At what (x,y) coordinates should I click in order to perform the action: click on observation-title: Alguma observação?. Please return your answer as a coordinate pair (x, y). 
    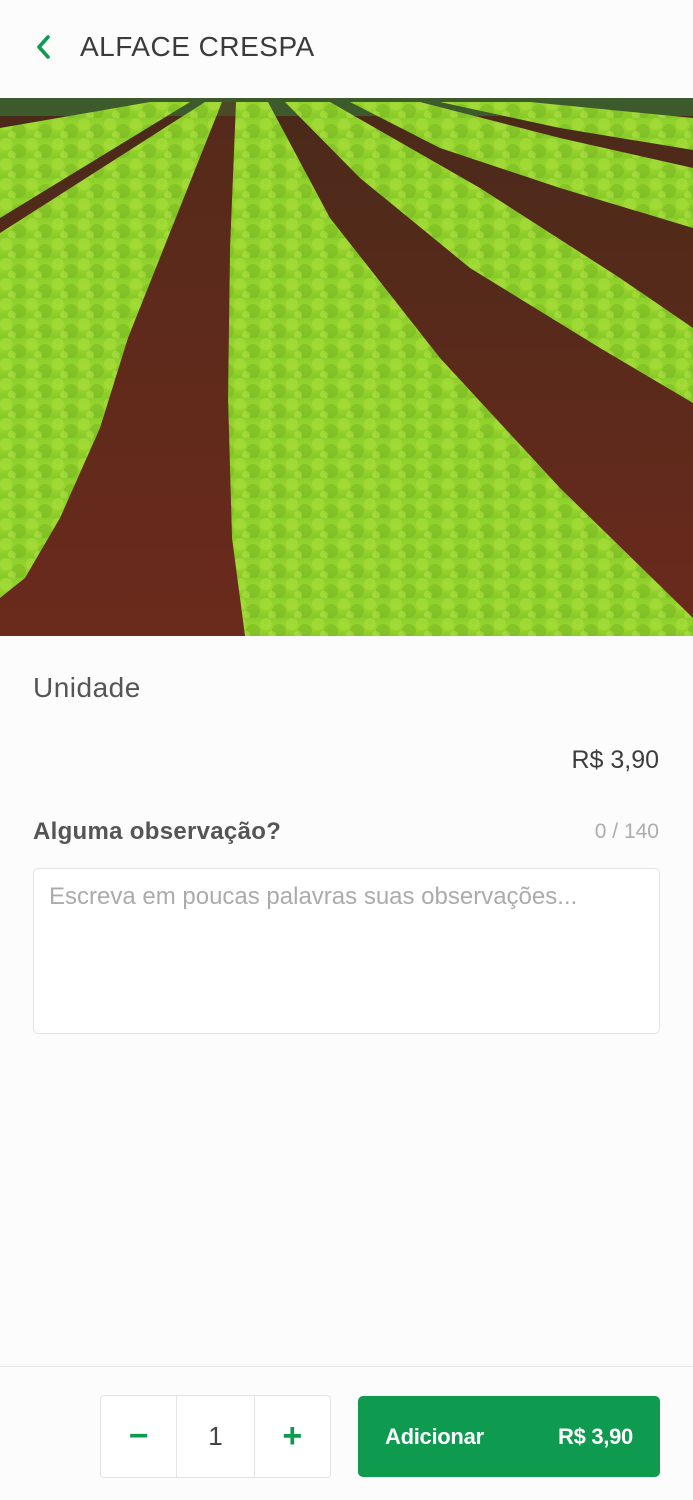
    Looking at the image, I should click on (157, 831).